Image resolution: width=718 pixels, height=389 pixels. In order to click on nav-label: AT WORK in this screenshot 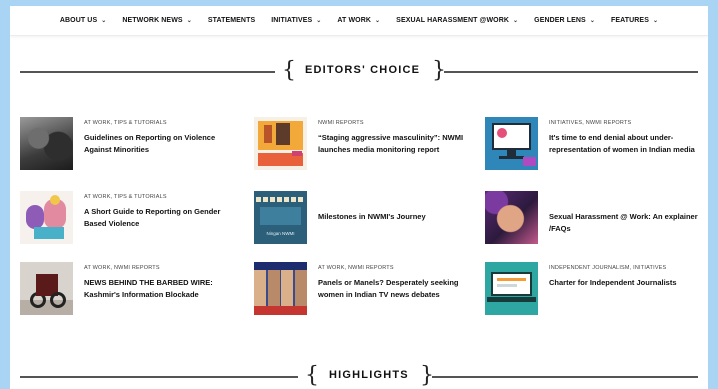, I will do `click(354, 20)`.